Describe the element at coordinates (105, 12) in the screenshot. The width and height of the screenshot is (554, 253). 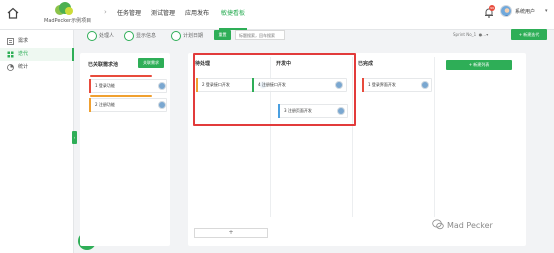
I see `chevron-right-icon: ›` at that location.